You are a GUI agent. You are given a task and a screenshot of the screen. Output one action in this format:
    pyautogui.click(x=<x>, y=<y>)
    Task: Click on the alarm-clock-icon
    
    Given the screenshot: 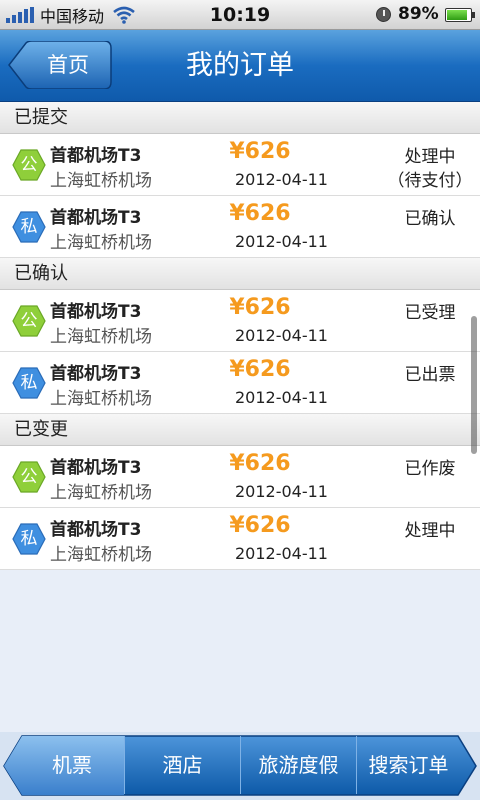 What is the action you would take?
    pyautogui.click(x=383, y=14)
    